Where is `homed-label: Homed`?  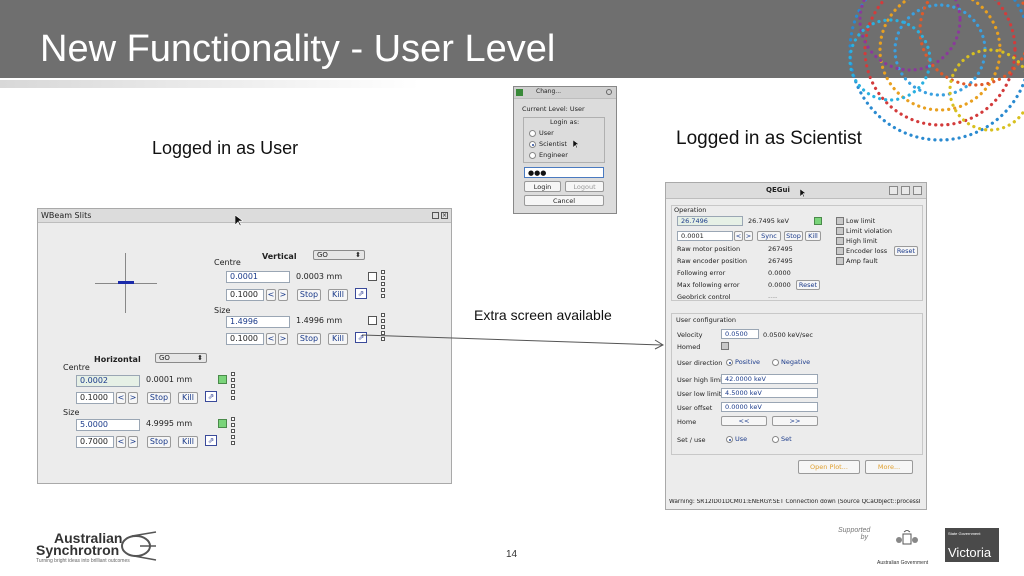
homed-label: Homed is located at coordinates (689, 347).